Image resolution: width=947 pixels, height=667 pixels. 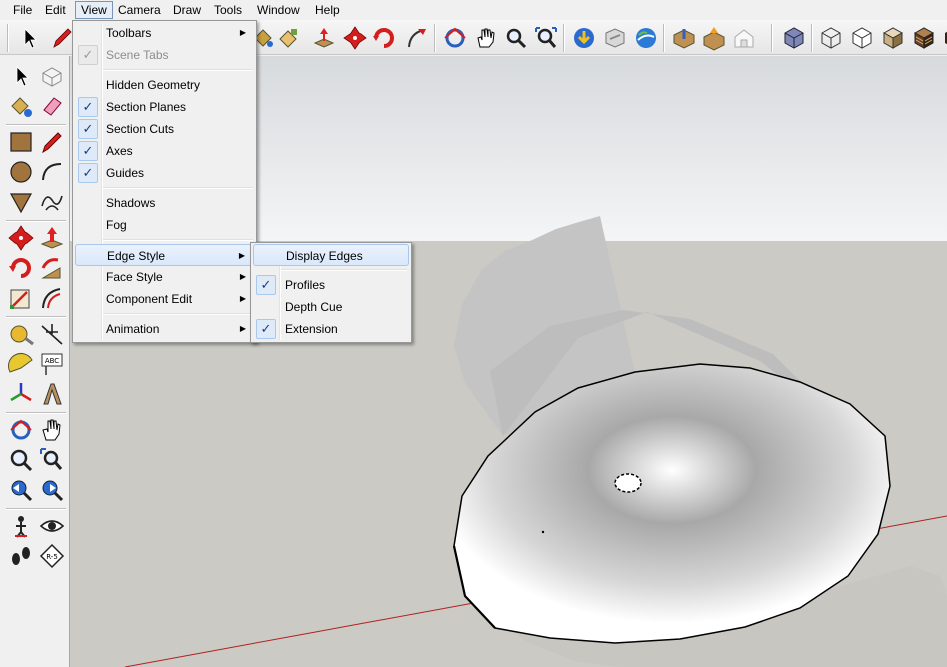 What do you see at coordinates (55, 10) in the screenshot?
I see `menu-edit: Edit` at bounding box center [55, 10].